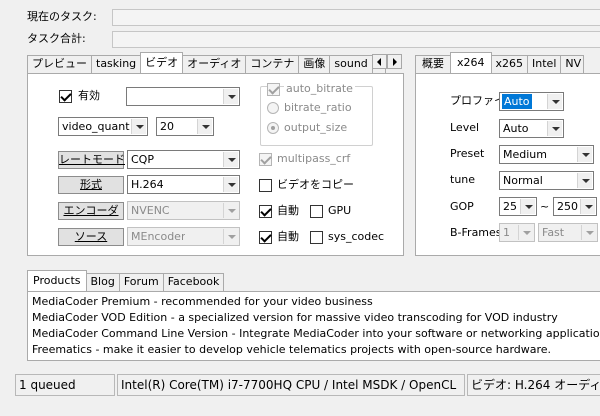  I want to click on right-tab-bar: 概要 x264 x265 Intel NV, so click(500, 62).